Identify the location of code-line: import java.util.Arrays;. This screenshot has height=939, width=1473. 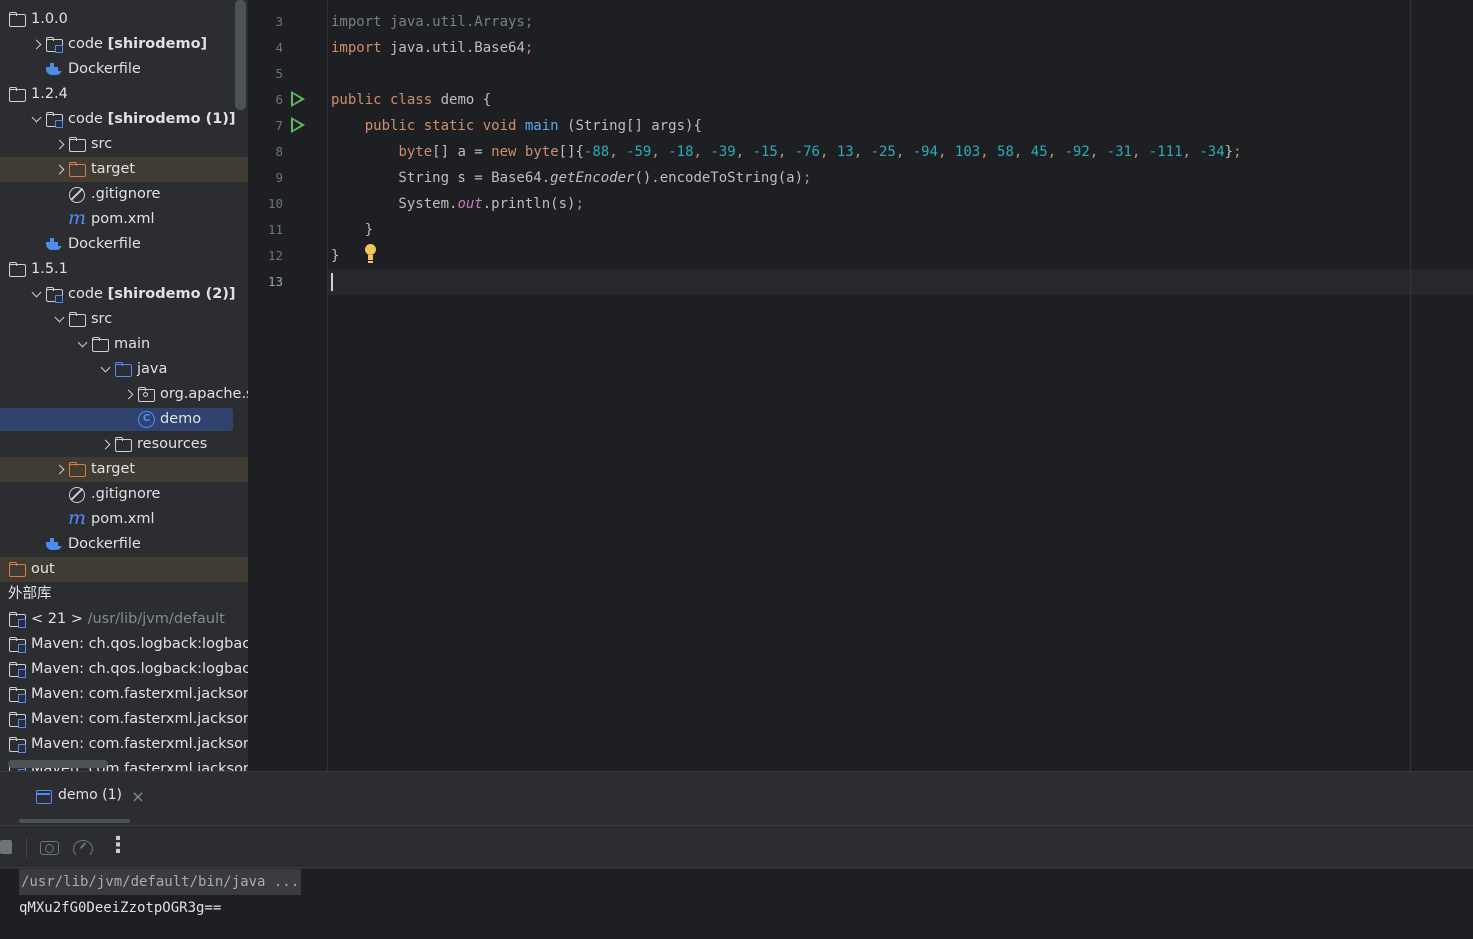
(432, 22).